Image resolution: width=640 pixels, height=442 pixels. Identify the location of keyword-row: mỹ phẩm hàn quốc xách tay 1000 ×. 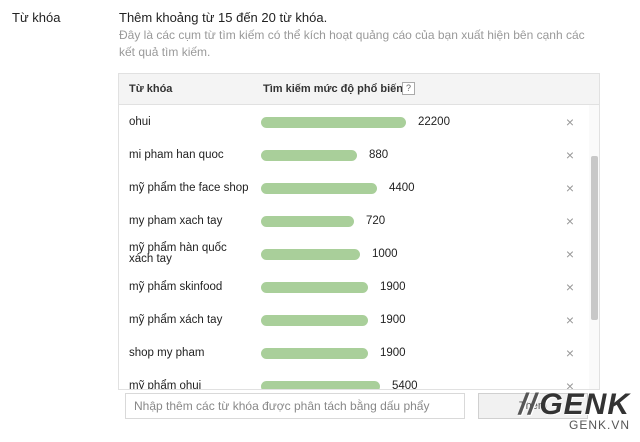
(359, 253).